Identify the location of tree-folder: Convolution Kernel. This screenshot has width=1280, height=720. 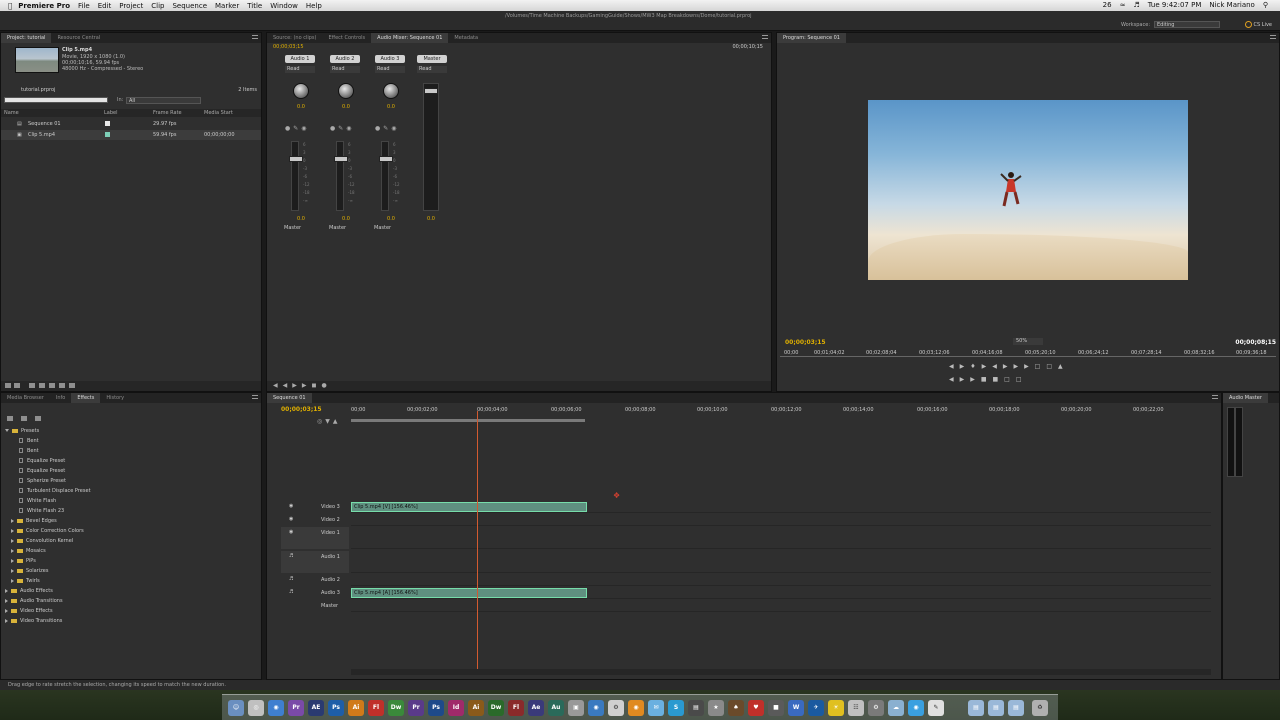
(42, 541).